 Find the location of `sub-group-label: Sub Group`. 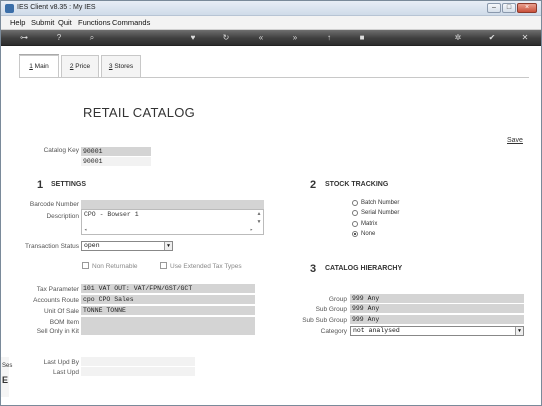

sub-group-label: Sub Group is located at coordinates (331, 309).